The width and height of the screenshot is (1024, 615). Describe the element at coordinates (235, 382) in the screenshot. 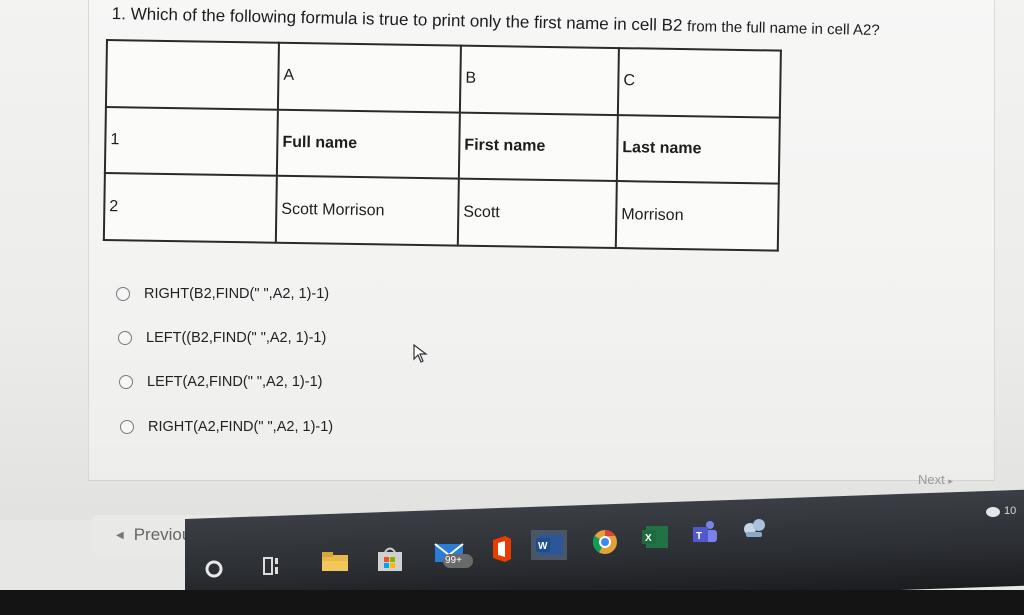

I see `option-label: LEFT(A2,FIND(" ",A2, 1)-1)` at that location.